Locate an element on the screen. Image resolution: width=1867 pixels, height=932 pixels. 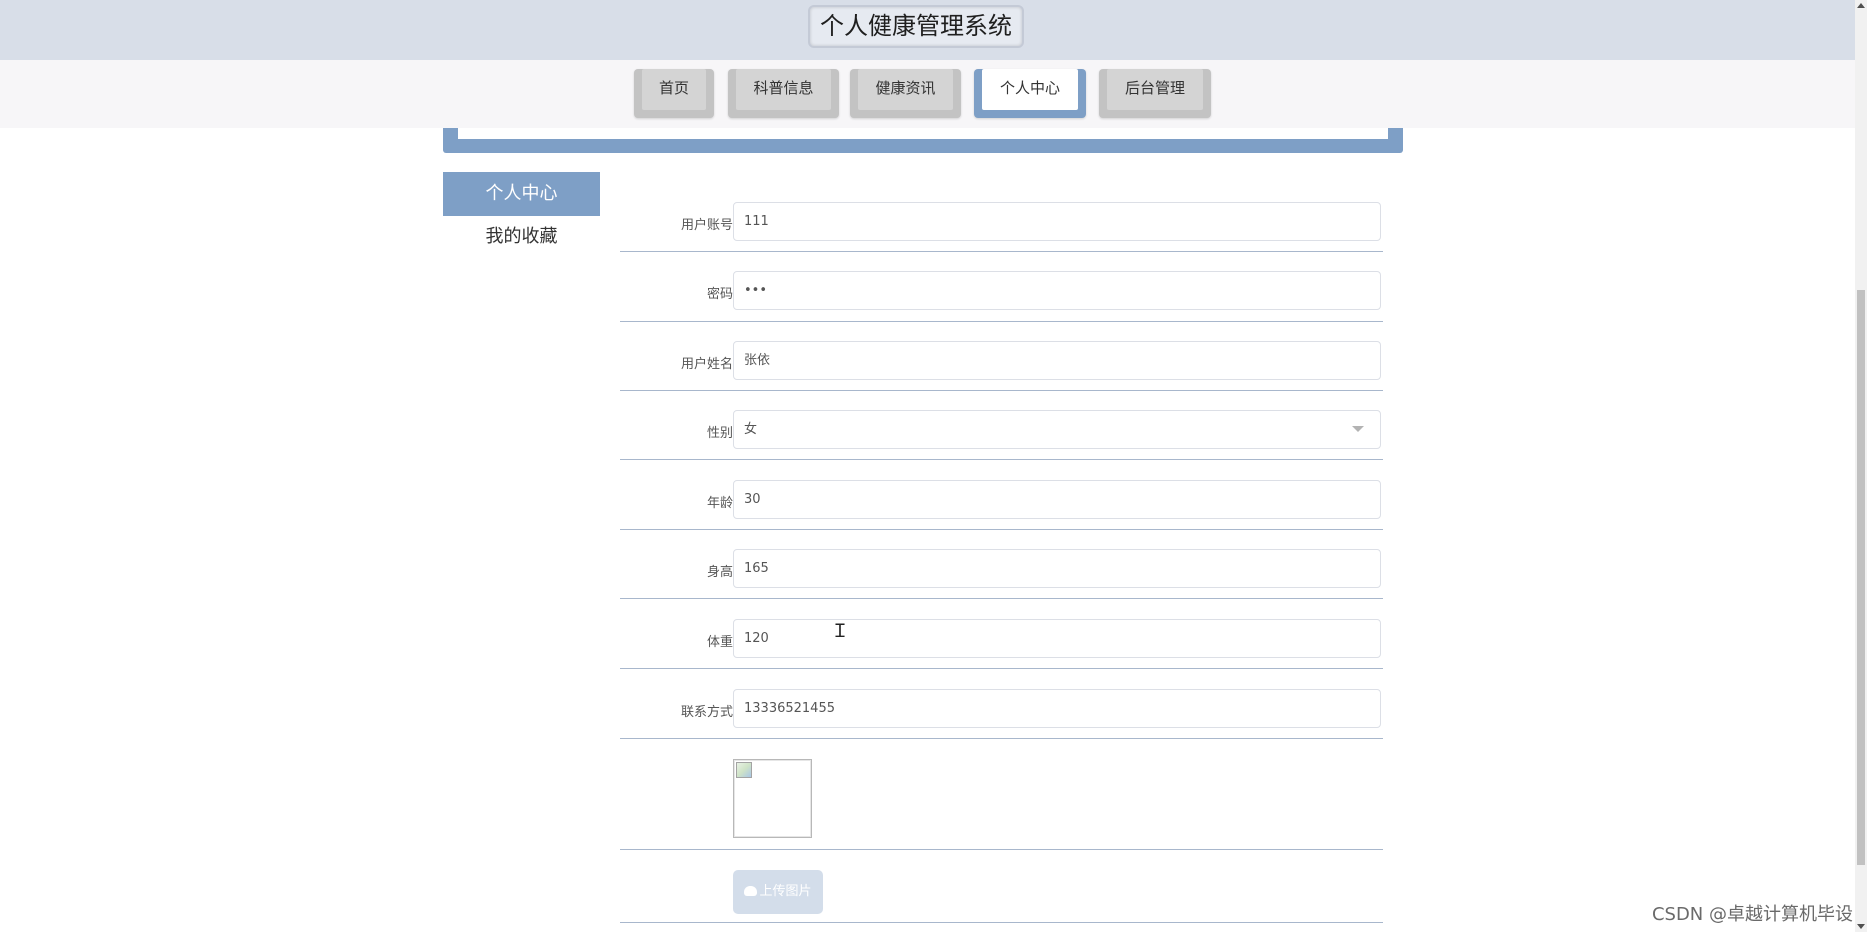
nav-tab-admin: 后台管理 is located at coordinates (1155, 93).